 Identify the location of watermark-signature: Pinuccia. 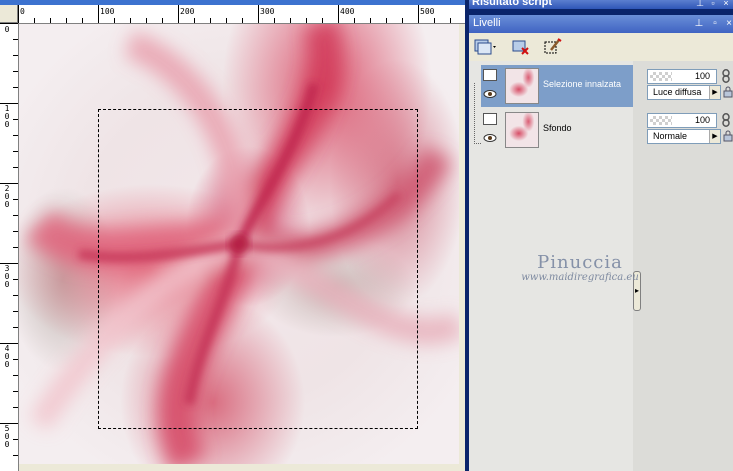
(580, 262).